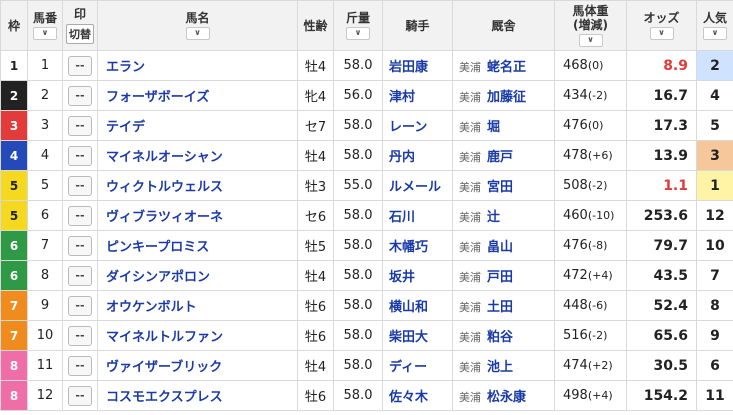  I want to click on waku-cell: 7, so click(14, 335).